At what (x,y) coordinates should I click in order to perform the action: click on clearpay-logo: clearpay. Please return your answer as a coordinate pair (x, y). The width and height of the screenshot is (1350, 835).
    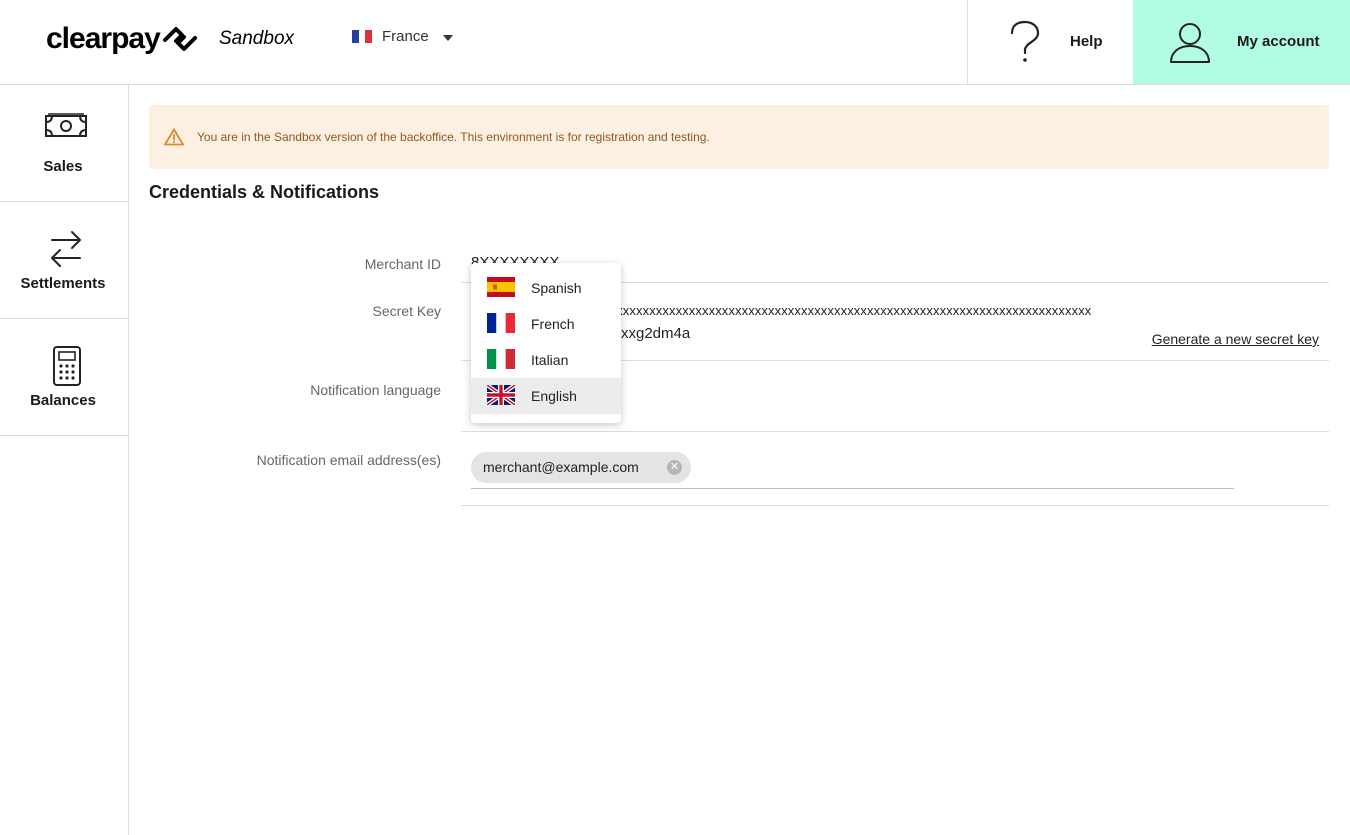
    Looking at the image, I should click on (122, 39).